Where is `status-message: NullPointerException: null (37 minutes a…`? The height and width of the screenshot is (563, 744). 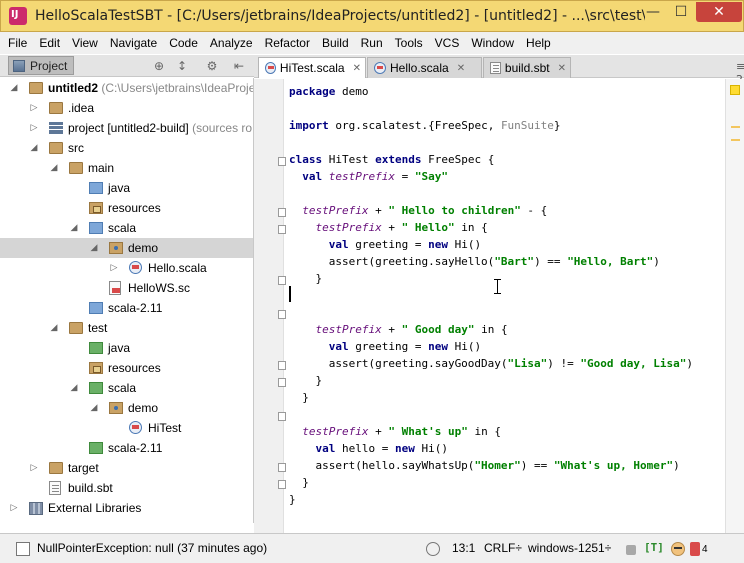 status-message: NullPointerException: null (37 minutes a… is located at coordinates (152, 548).